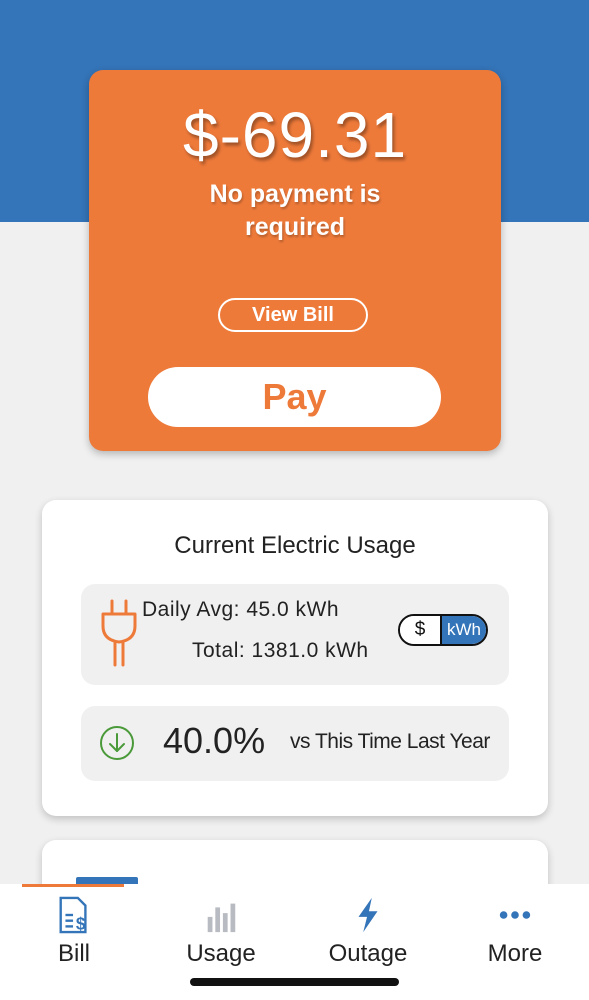 The image size is (589, 1000). I want to click on toggle-kwh-option: kWh, so click(464, 630).